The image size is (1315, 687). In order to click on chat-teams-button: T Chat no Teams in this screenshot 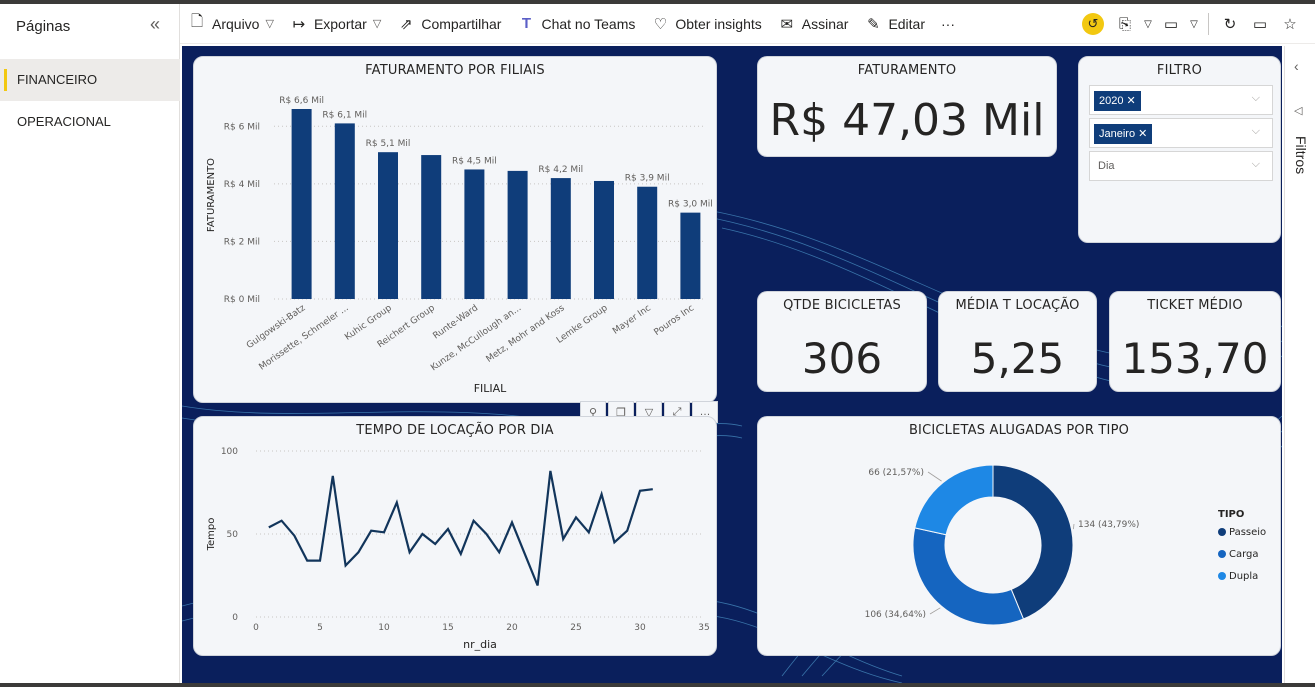, I will do `click(576, 24)`.